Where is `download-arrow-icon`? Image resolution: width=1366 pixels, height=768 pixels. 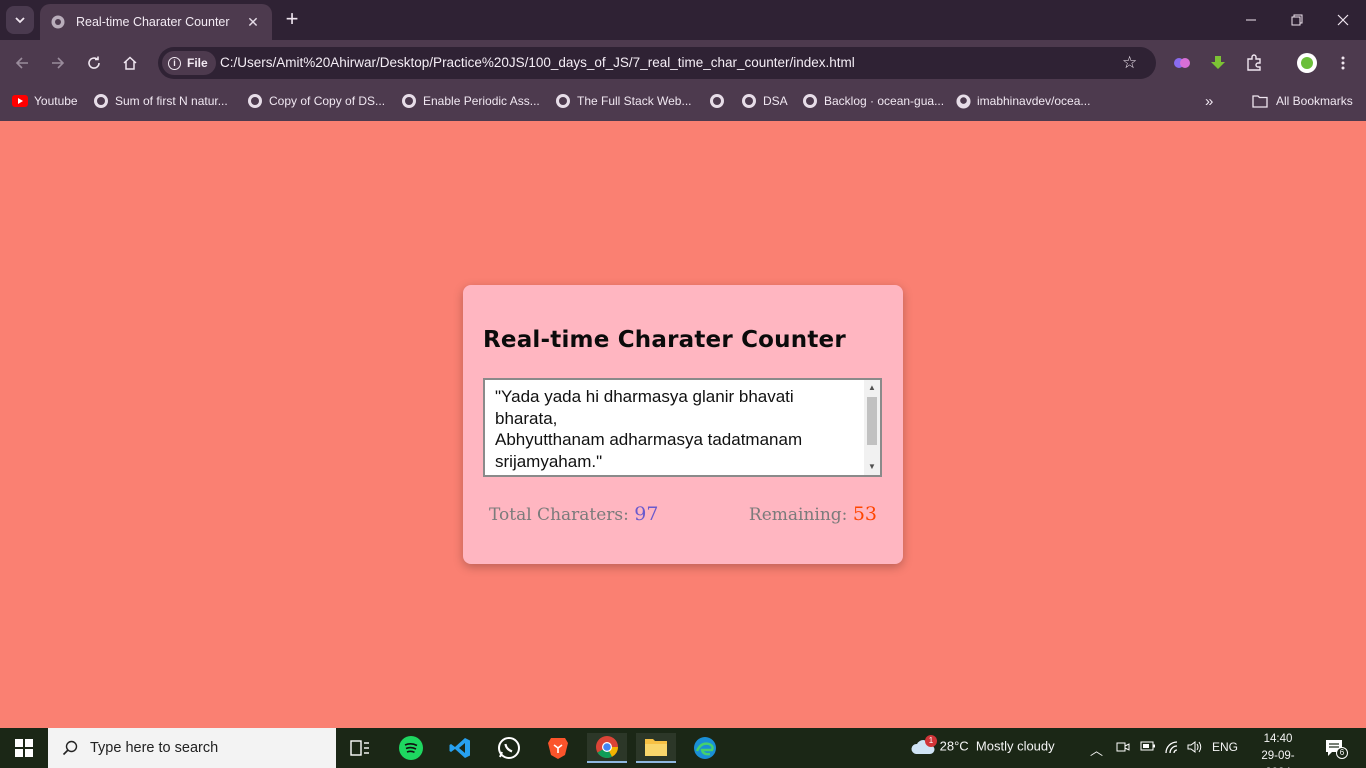 download-arrow-icon is located at coordinates (1218, 62).